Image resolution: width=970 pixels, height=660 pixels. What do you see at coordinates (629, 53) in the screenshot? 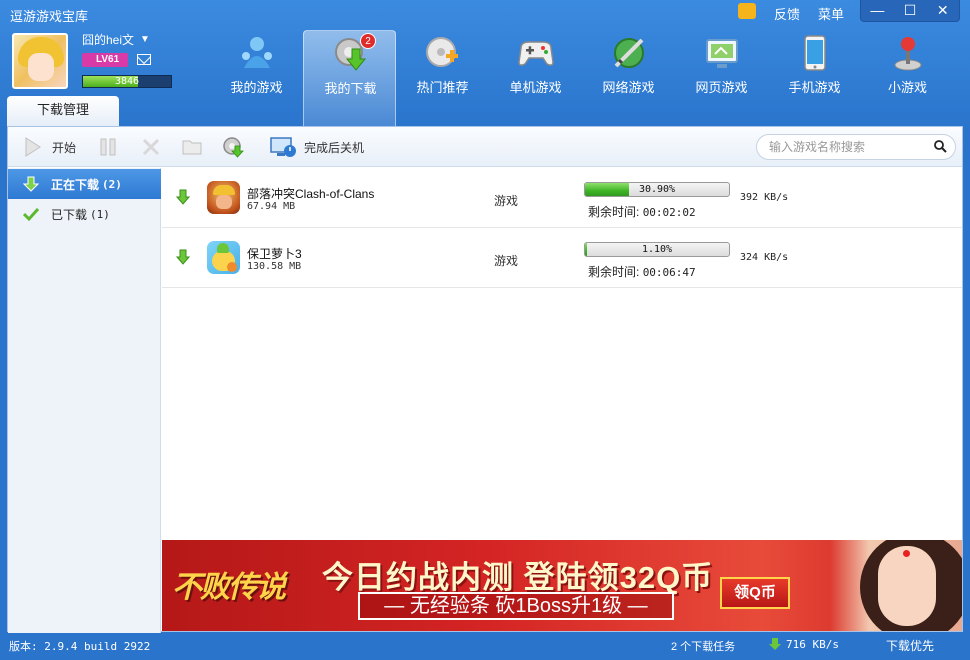
I see `sword-globe-icon` at bounding box center [629, 53].